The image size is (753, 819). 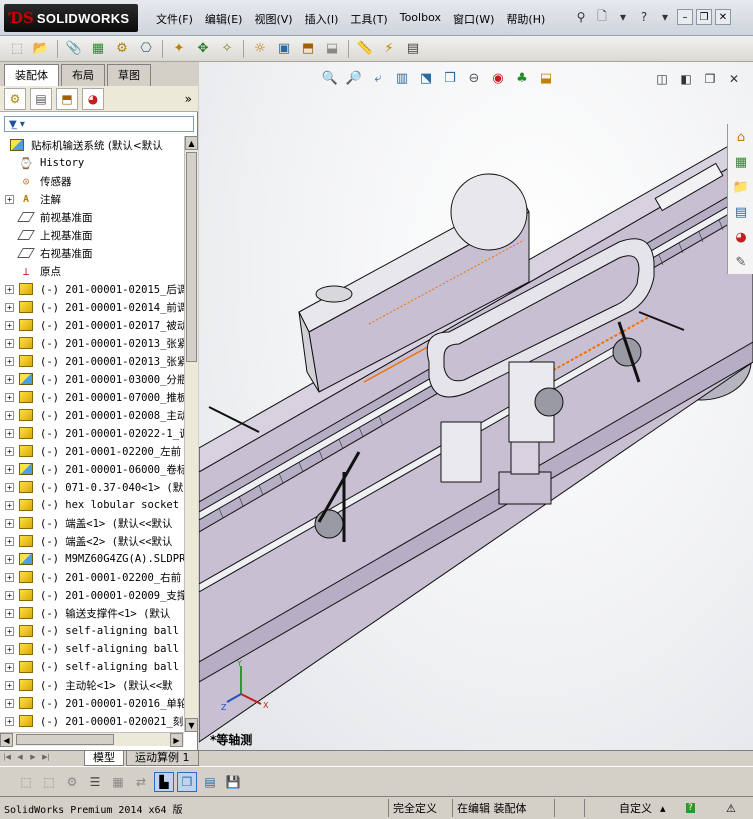 What do you see at coordinates (20, 759) in the screenshot?
I see `prev-tab-arrow-icon: ◀` at bounding box center [20, 759].